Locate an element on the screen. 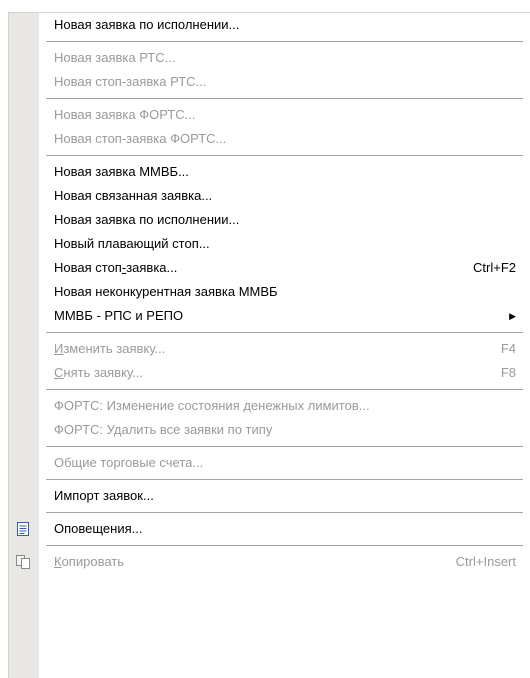 The height and width of the screenshot is (678, 530). notes-icon is located at coordinates (23, 529).